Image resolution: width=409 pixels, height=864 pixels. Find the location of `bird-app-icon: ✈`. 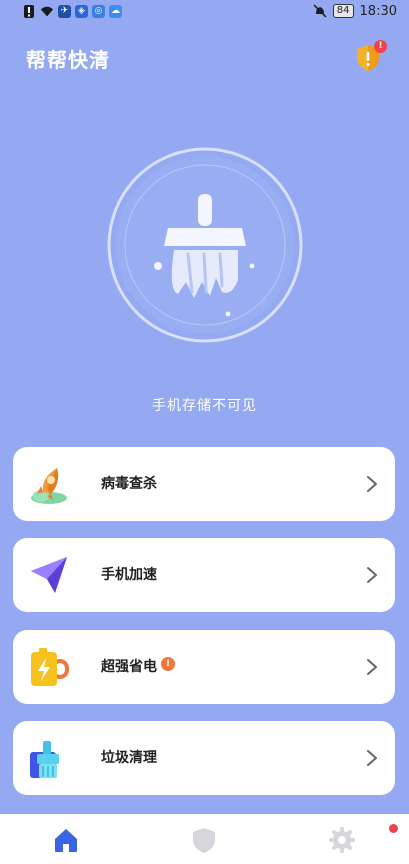

bird-app-icon: ✈ is located at coordinates (64, 11).